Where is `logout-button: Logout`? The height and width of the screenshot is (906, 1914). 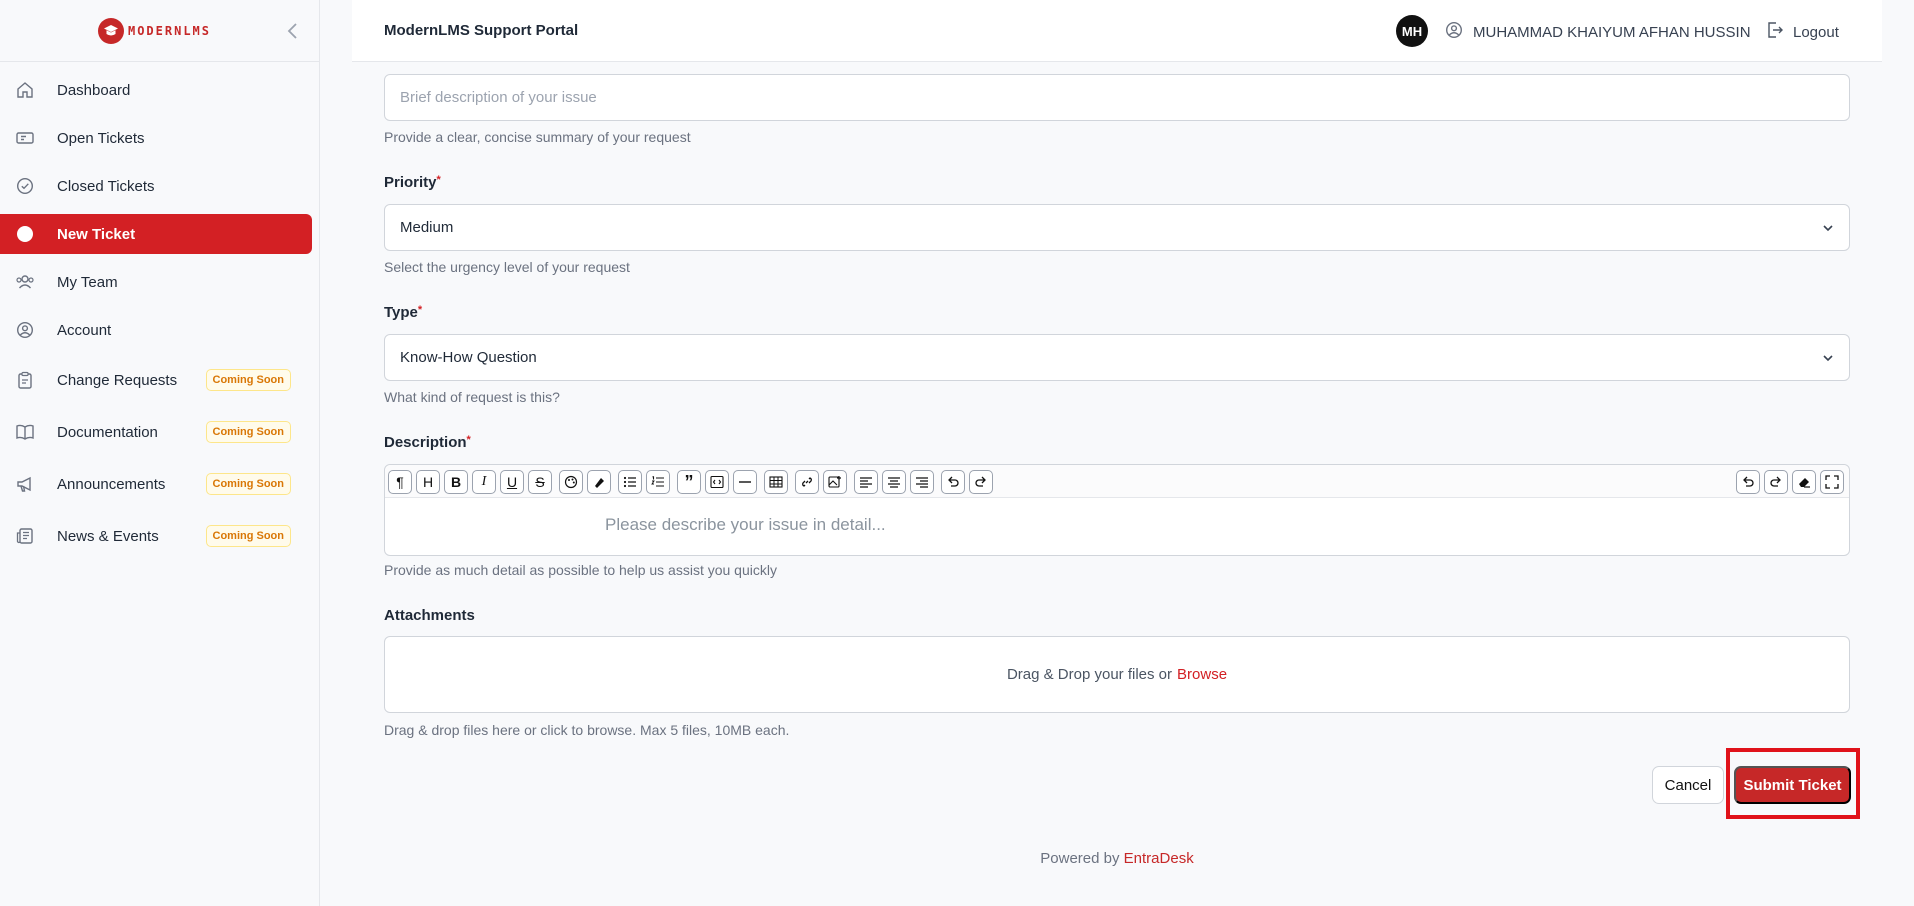
logout-button: Logout is located at coordinates (1802, 32).